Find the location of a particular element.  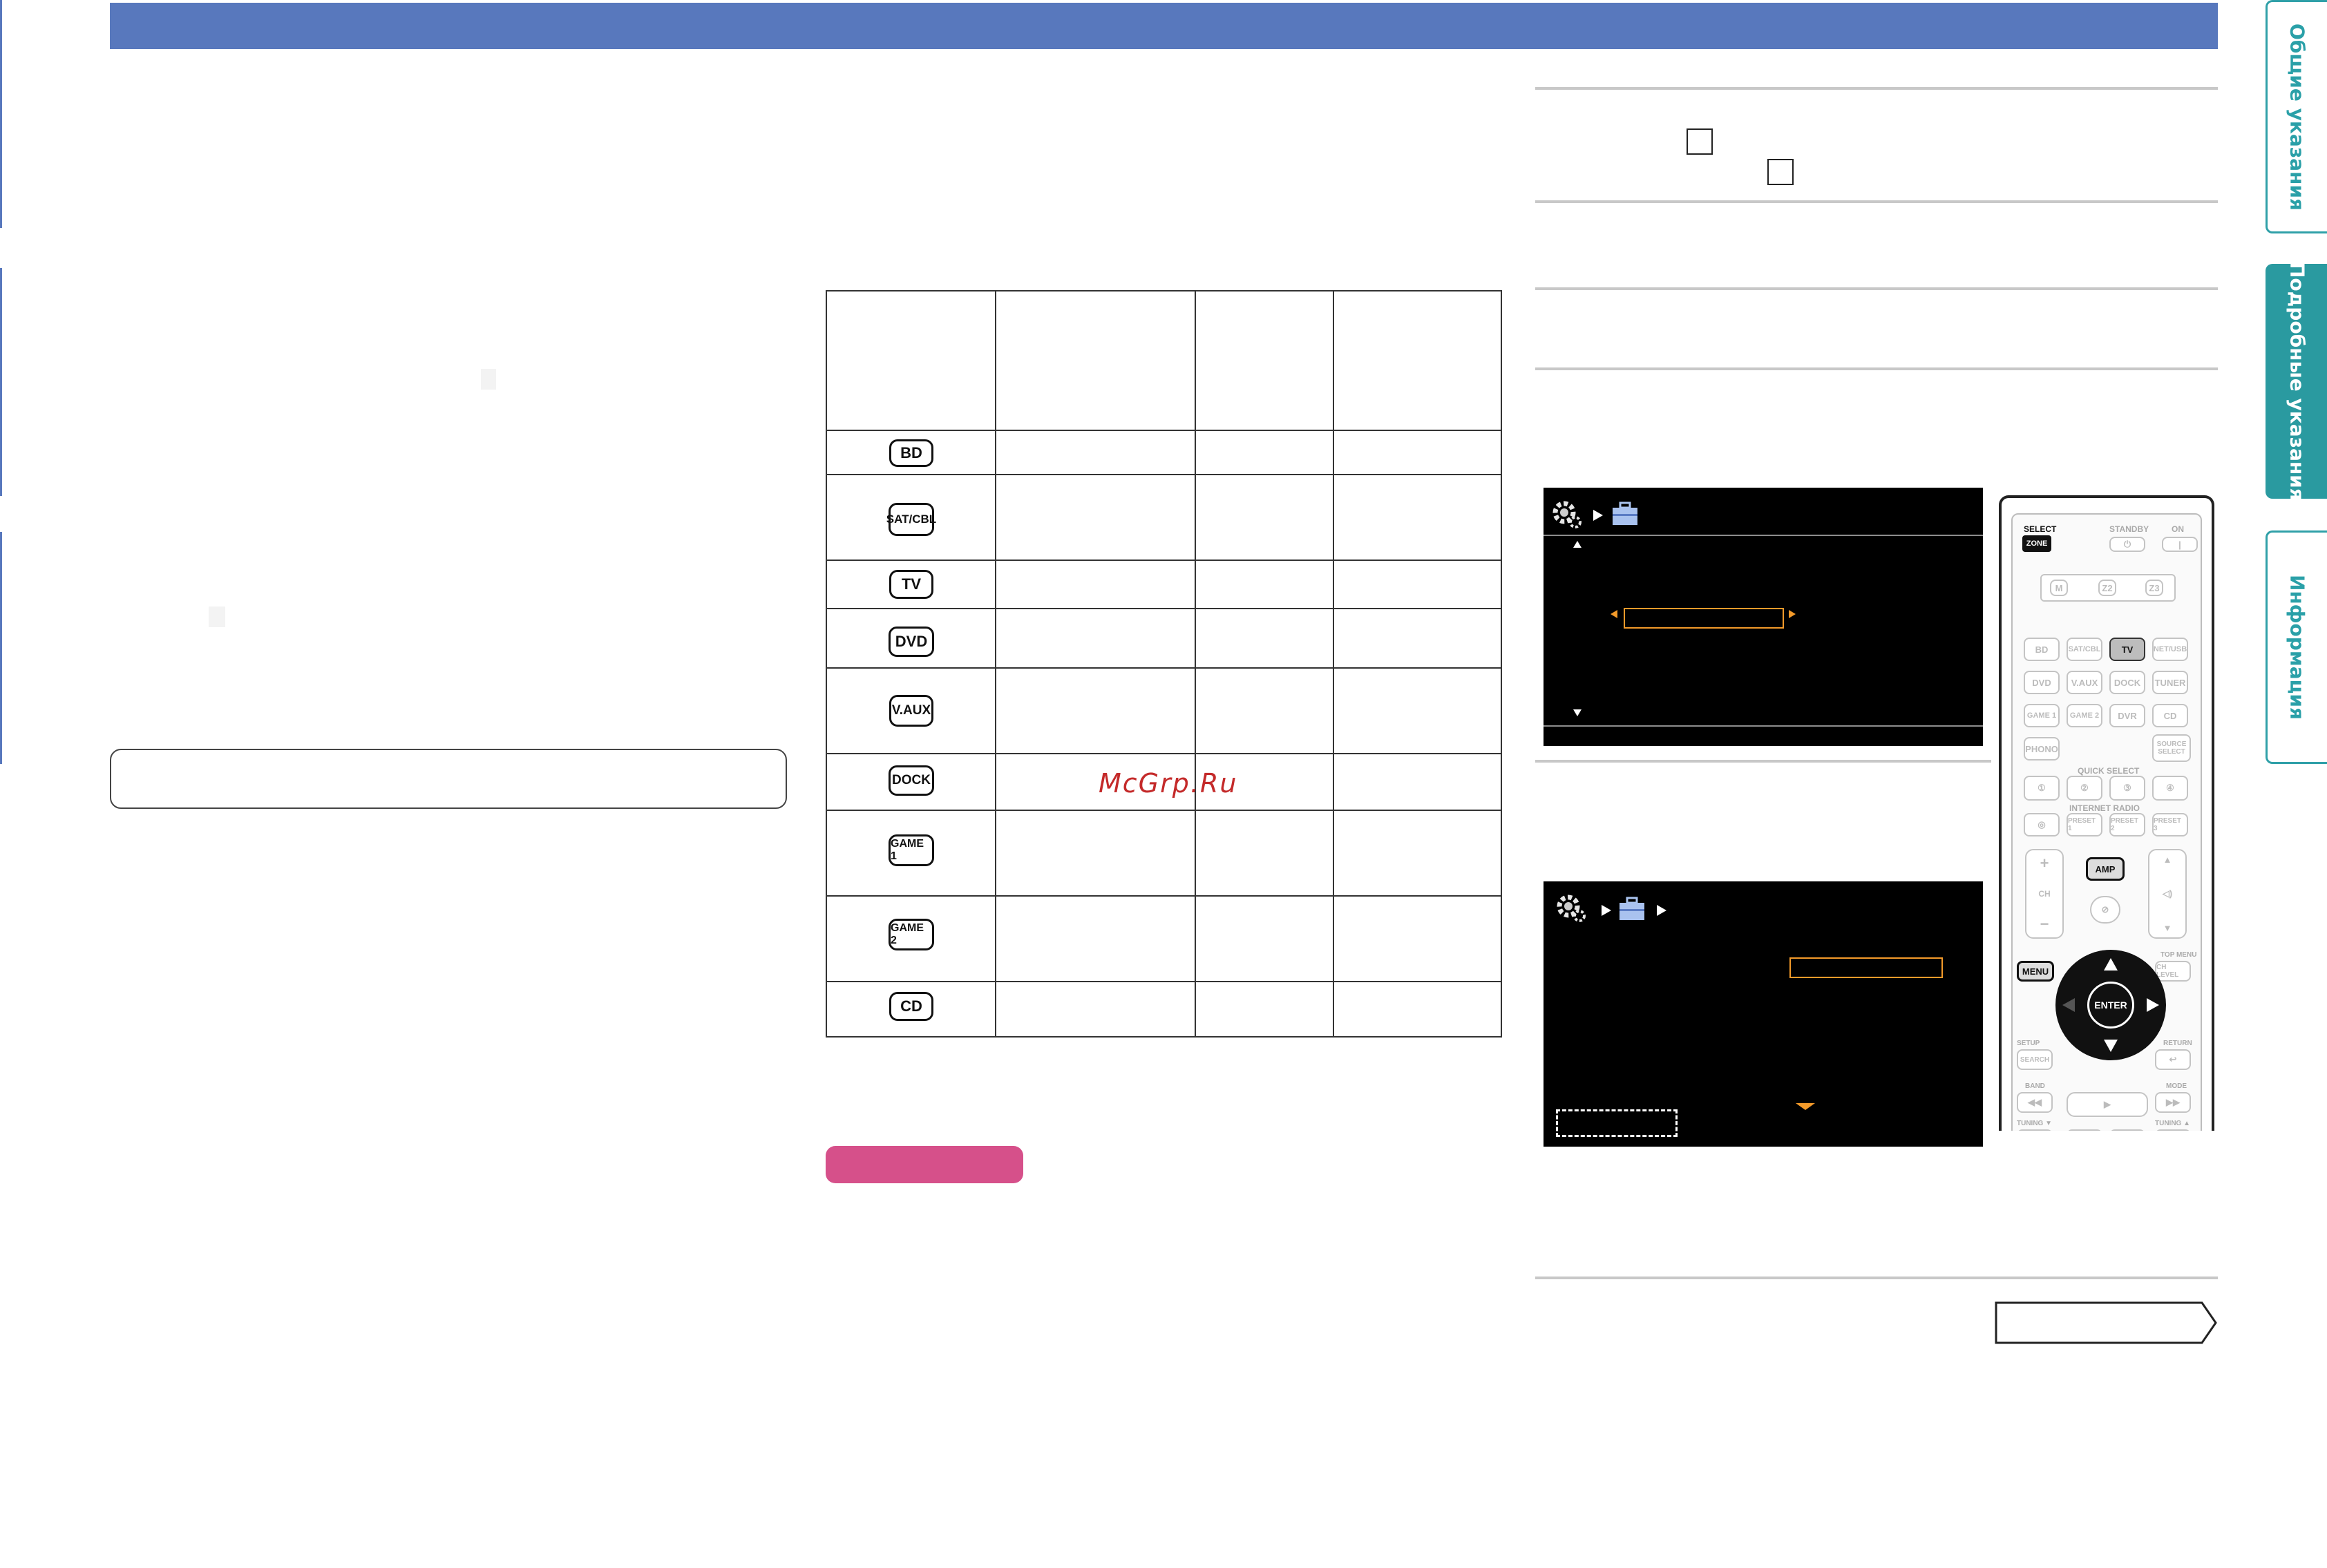

remote-game1-button: GAME 1 is located at coordinates (2042, 715).